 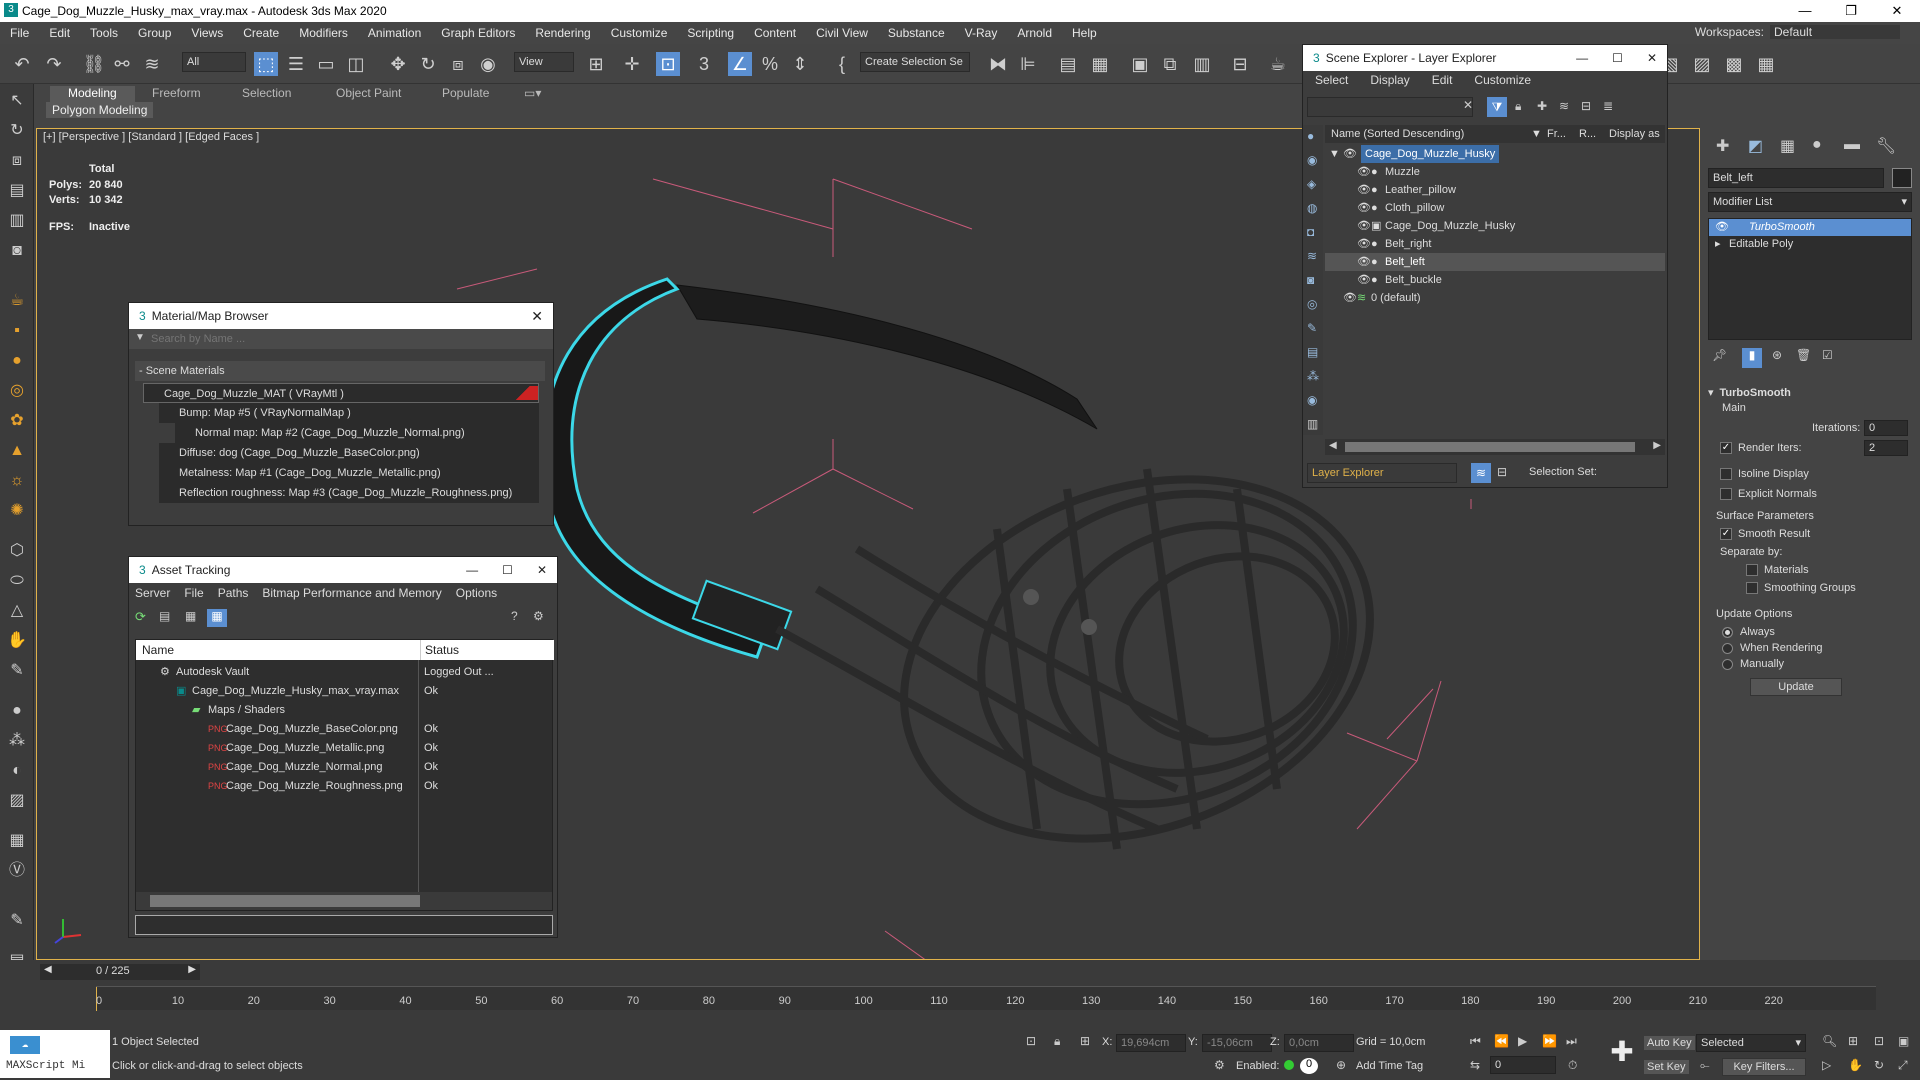 What do you see at coordinates (17, 131) in the screenshot?
I see `rotate-view-icon: ↻` at bounding box center [17, 131].